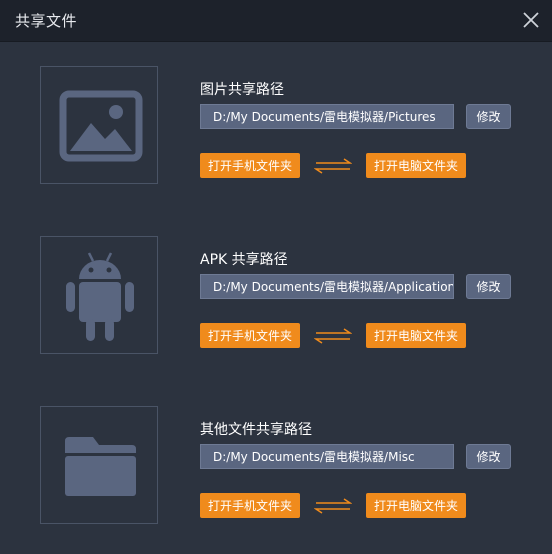 This screenshot has width=552, height=554. Describe the element at coordinates (327, 116) in the screenshot. I see `pictures-path-field` at that location.